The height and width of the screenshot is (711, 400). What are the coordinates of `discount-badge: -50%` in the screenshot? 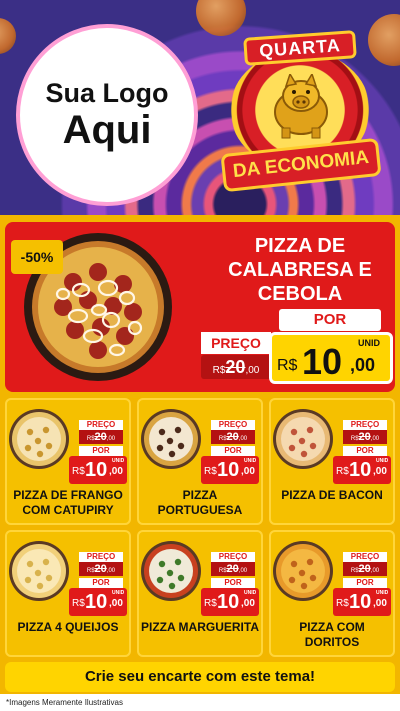 It's located at (37, 257).